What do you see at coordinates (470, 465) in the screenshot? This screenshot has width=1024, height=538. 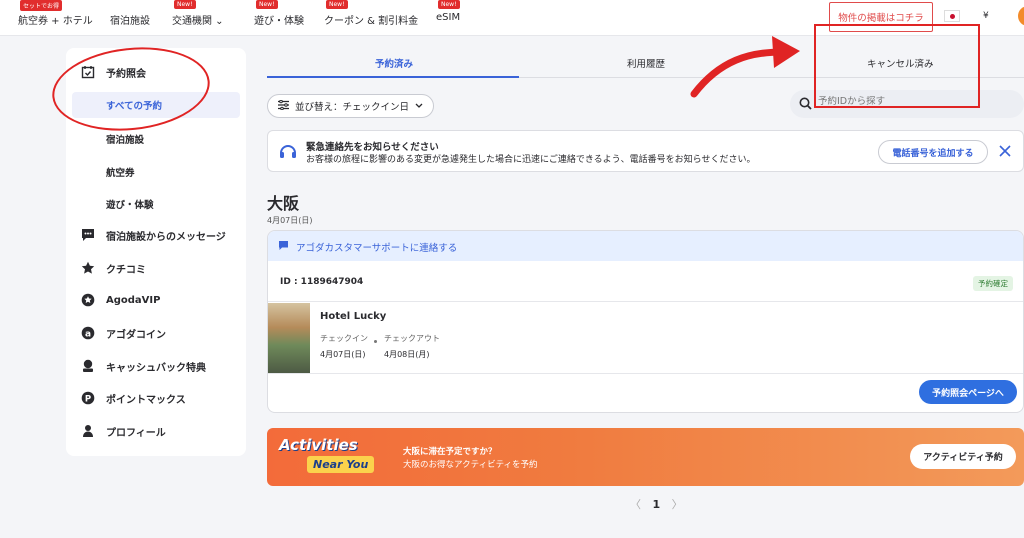 I see `activities-subtitle: 大阪のお得なアクティビティを予約` at bounding box center [470, 465].